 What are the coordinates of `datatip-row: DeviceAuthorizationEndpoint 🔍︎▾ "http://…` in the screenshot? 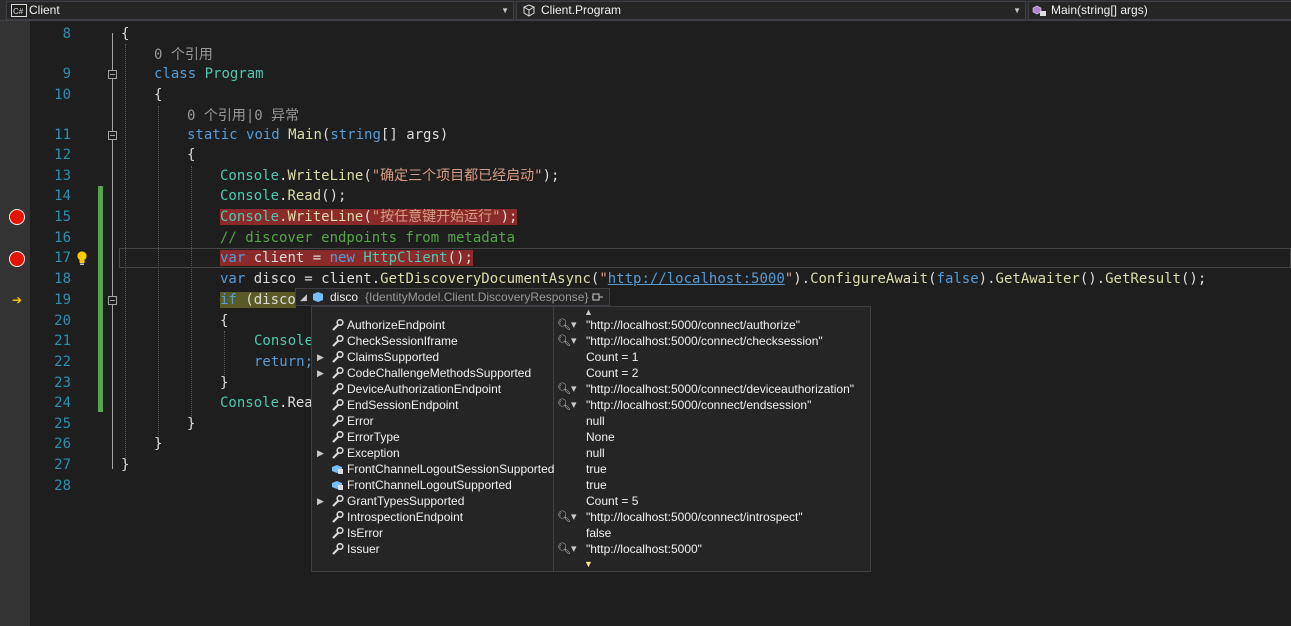 It's located at (591, 389).